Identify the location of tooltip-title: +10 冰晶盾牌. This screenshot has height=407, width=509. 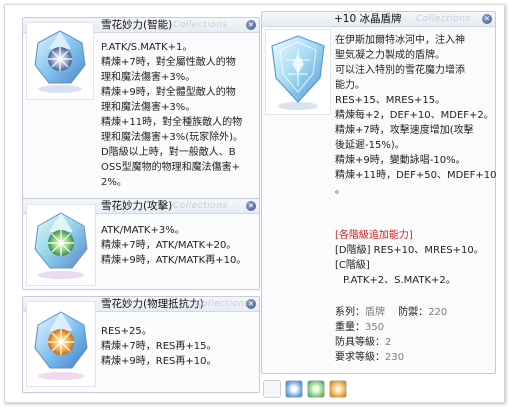
(368, 19).